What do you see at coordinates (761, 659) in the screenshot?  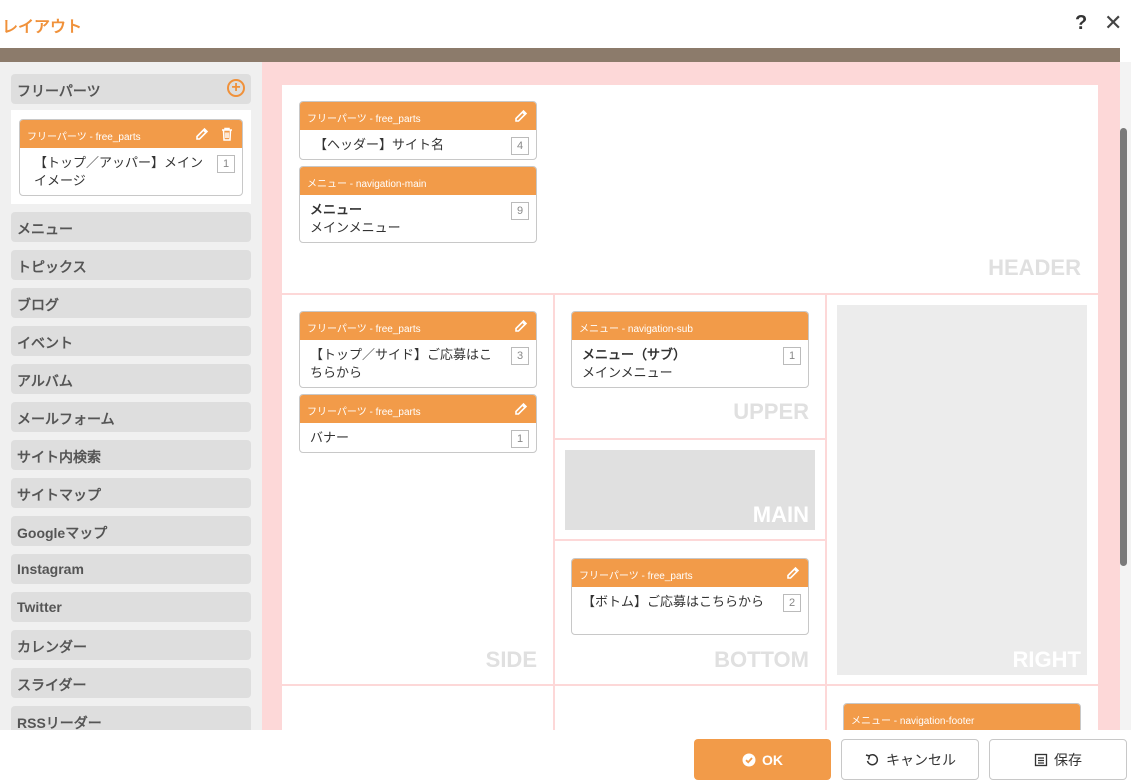 I see `zone-bottom-label: BOTTOM` at bounding box center [761, 659].